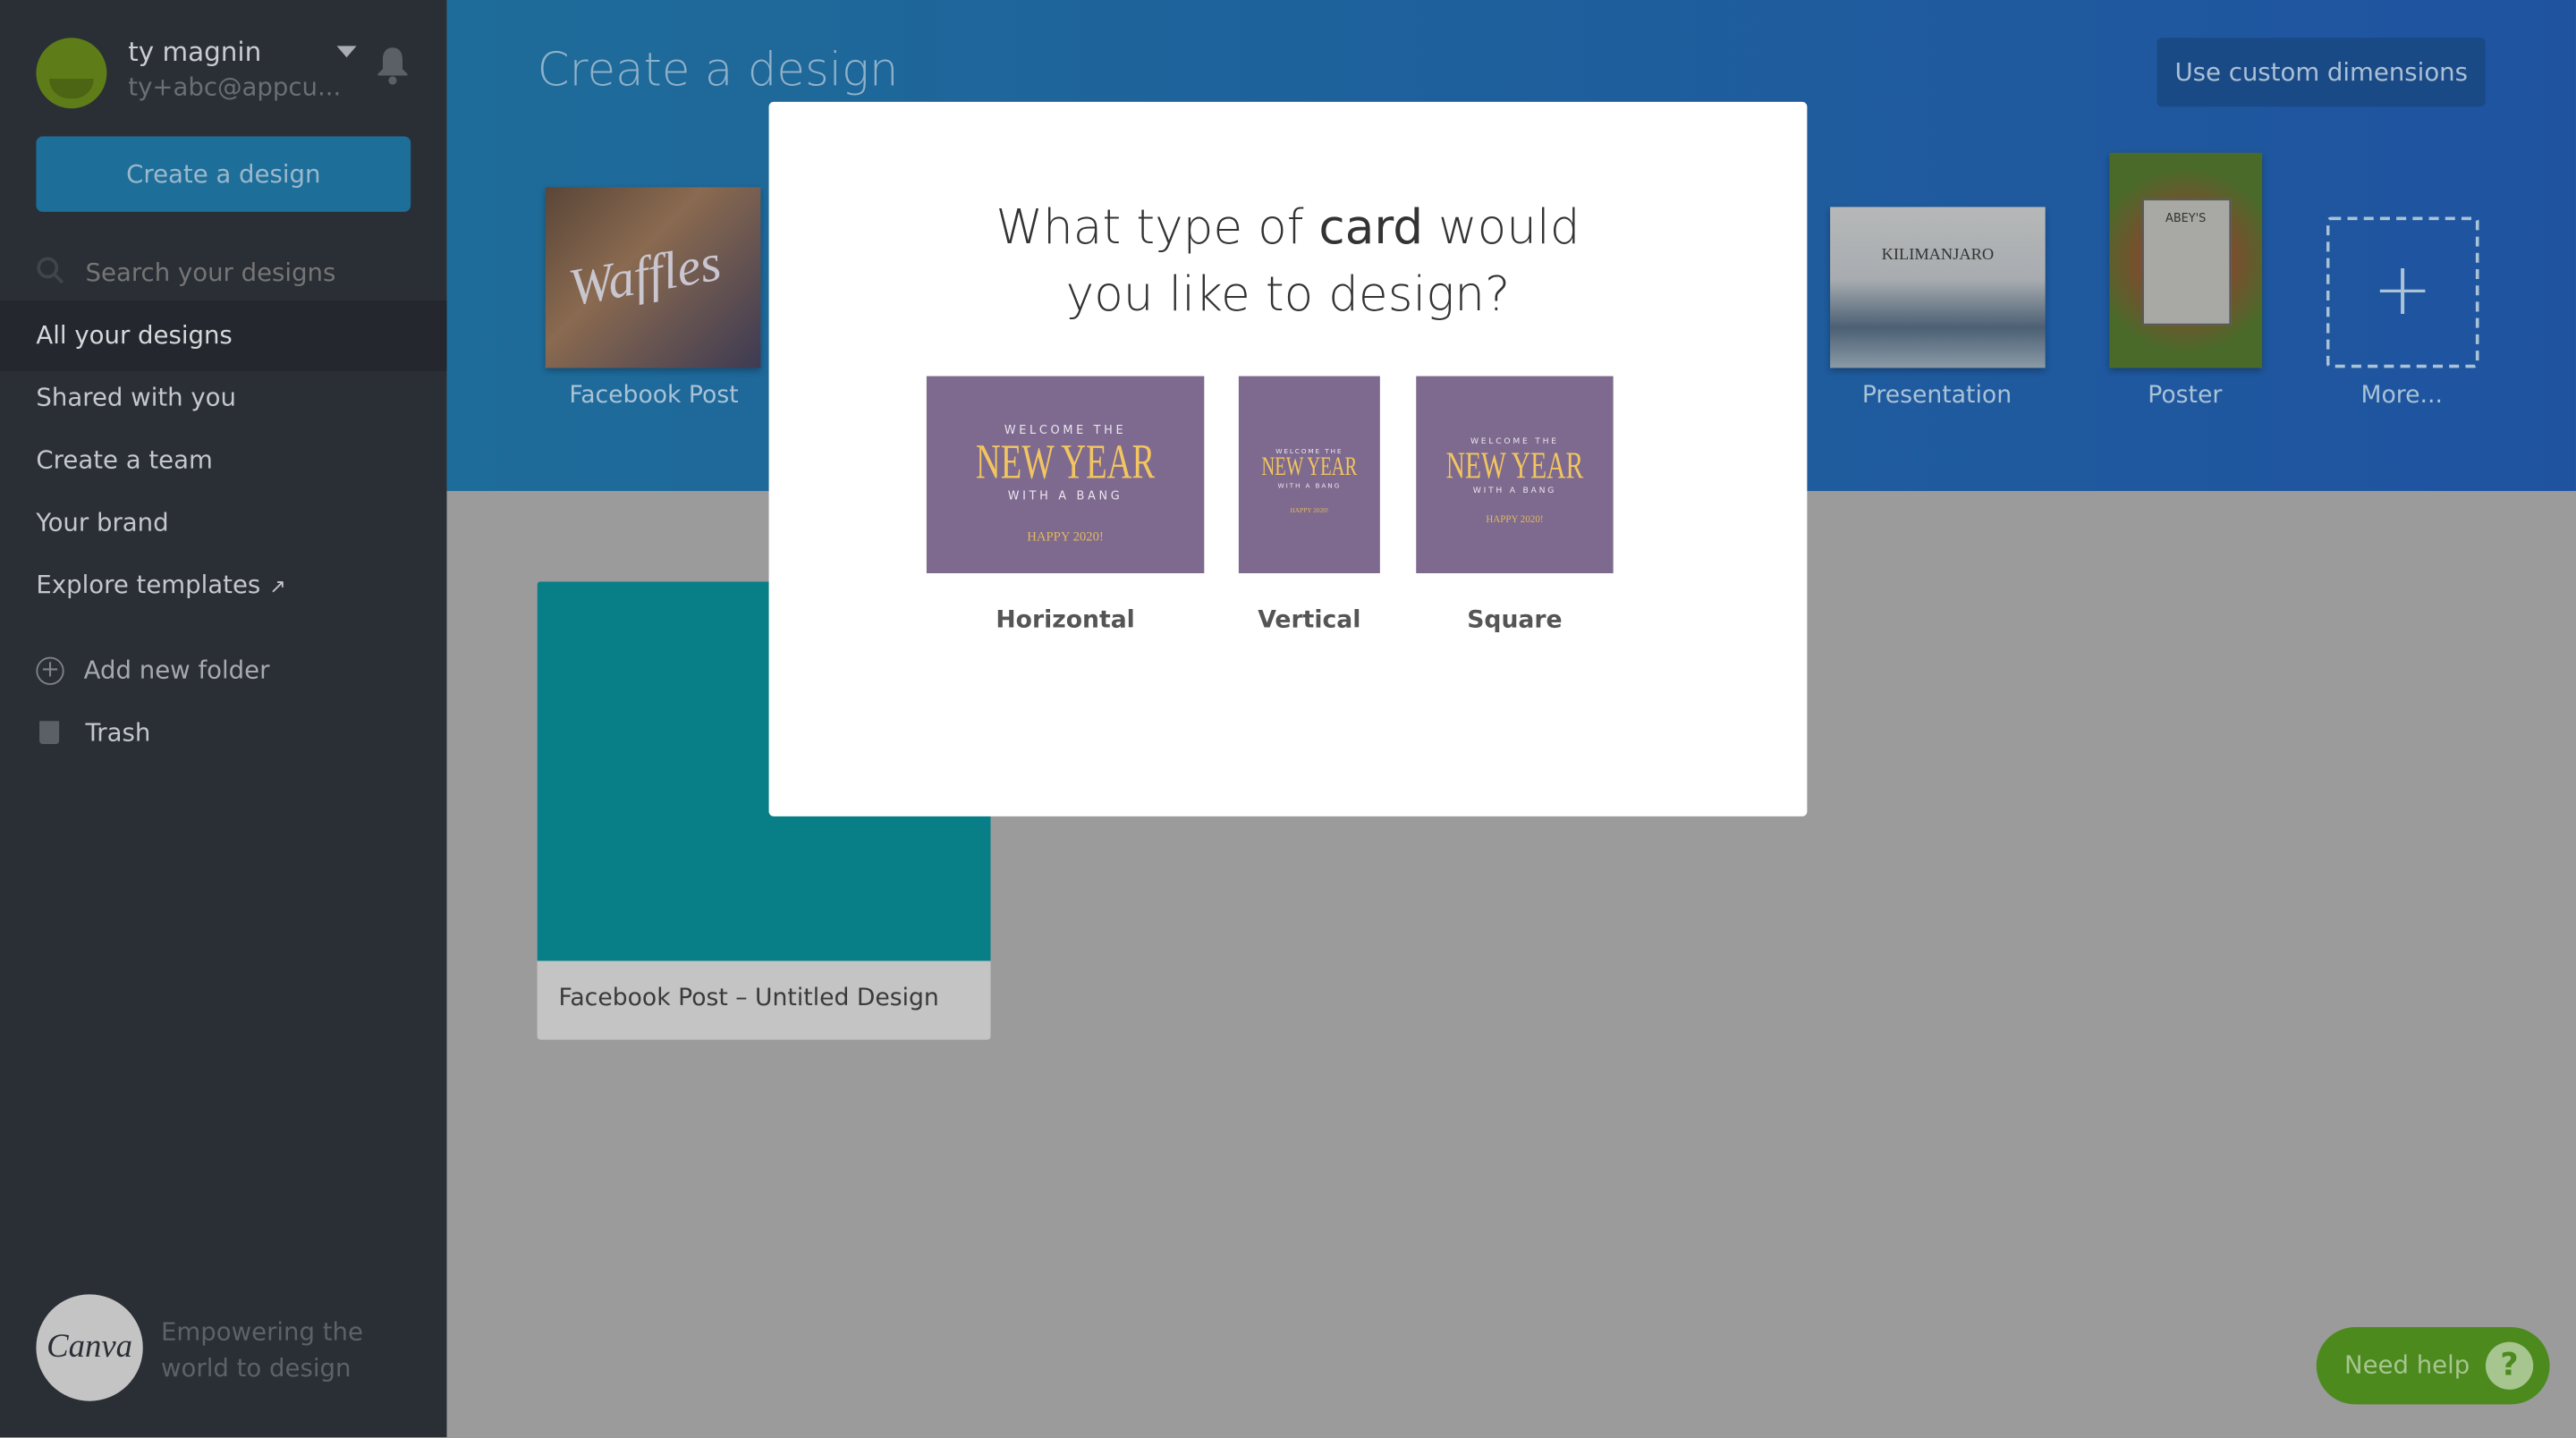  I want to click on sidebar-item-explore-templates: Explore templates, so click(148, 584).